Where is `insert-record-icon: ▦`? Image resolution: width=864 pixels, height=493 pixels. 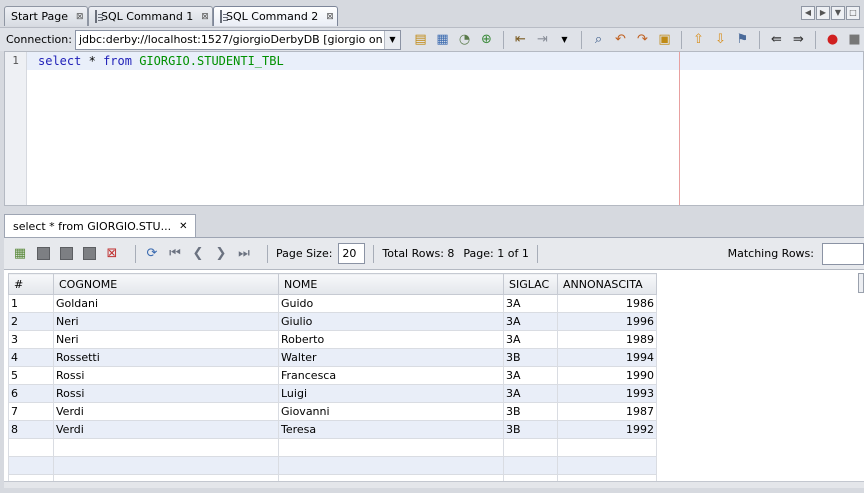 insert-record-icon: ▦ is located at coordinates (20, 254).